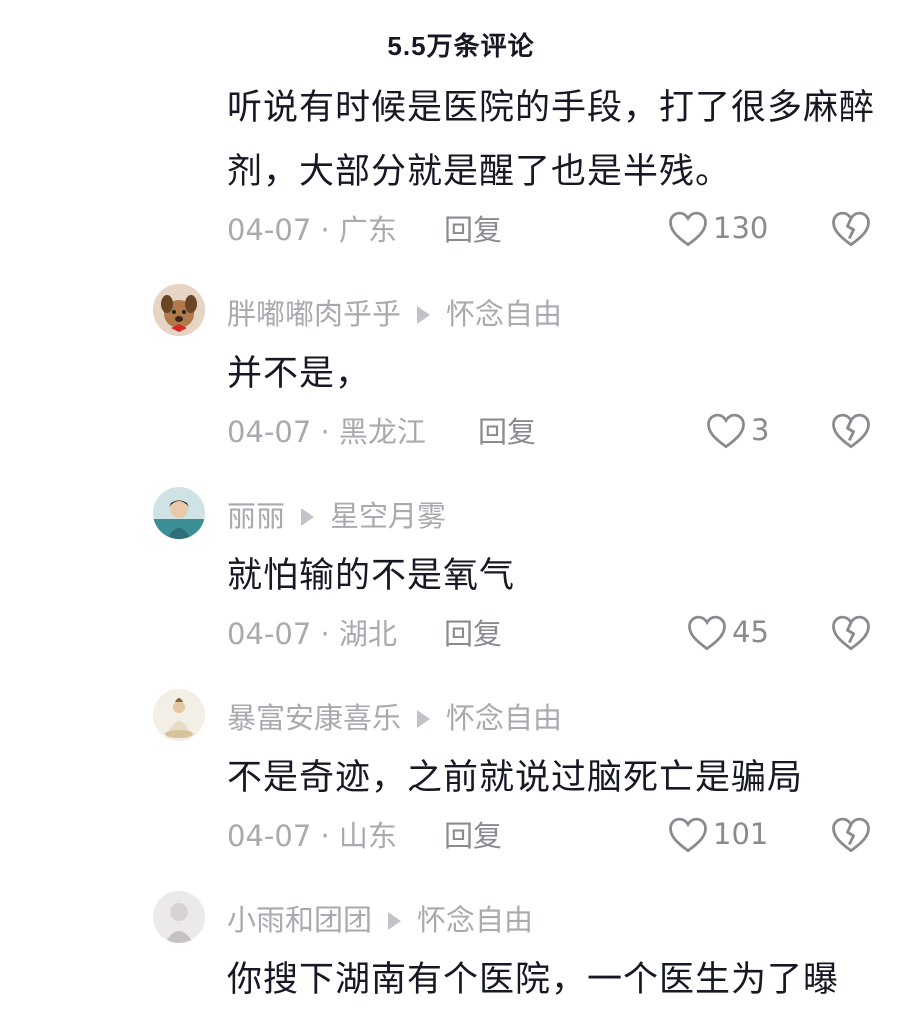 The image size is (922, 1012). Describe the element at coordinates (760, 430) in the screenshot. I see `like-count: 3` at that location.